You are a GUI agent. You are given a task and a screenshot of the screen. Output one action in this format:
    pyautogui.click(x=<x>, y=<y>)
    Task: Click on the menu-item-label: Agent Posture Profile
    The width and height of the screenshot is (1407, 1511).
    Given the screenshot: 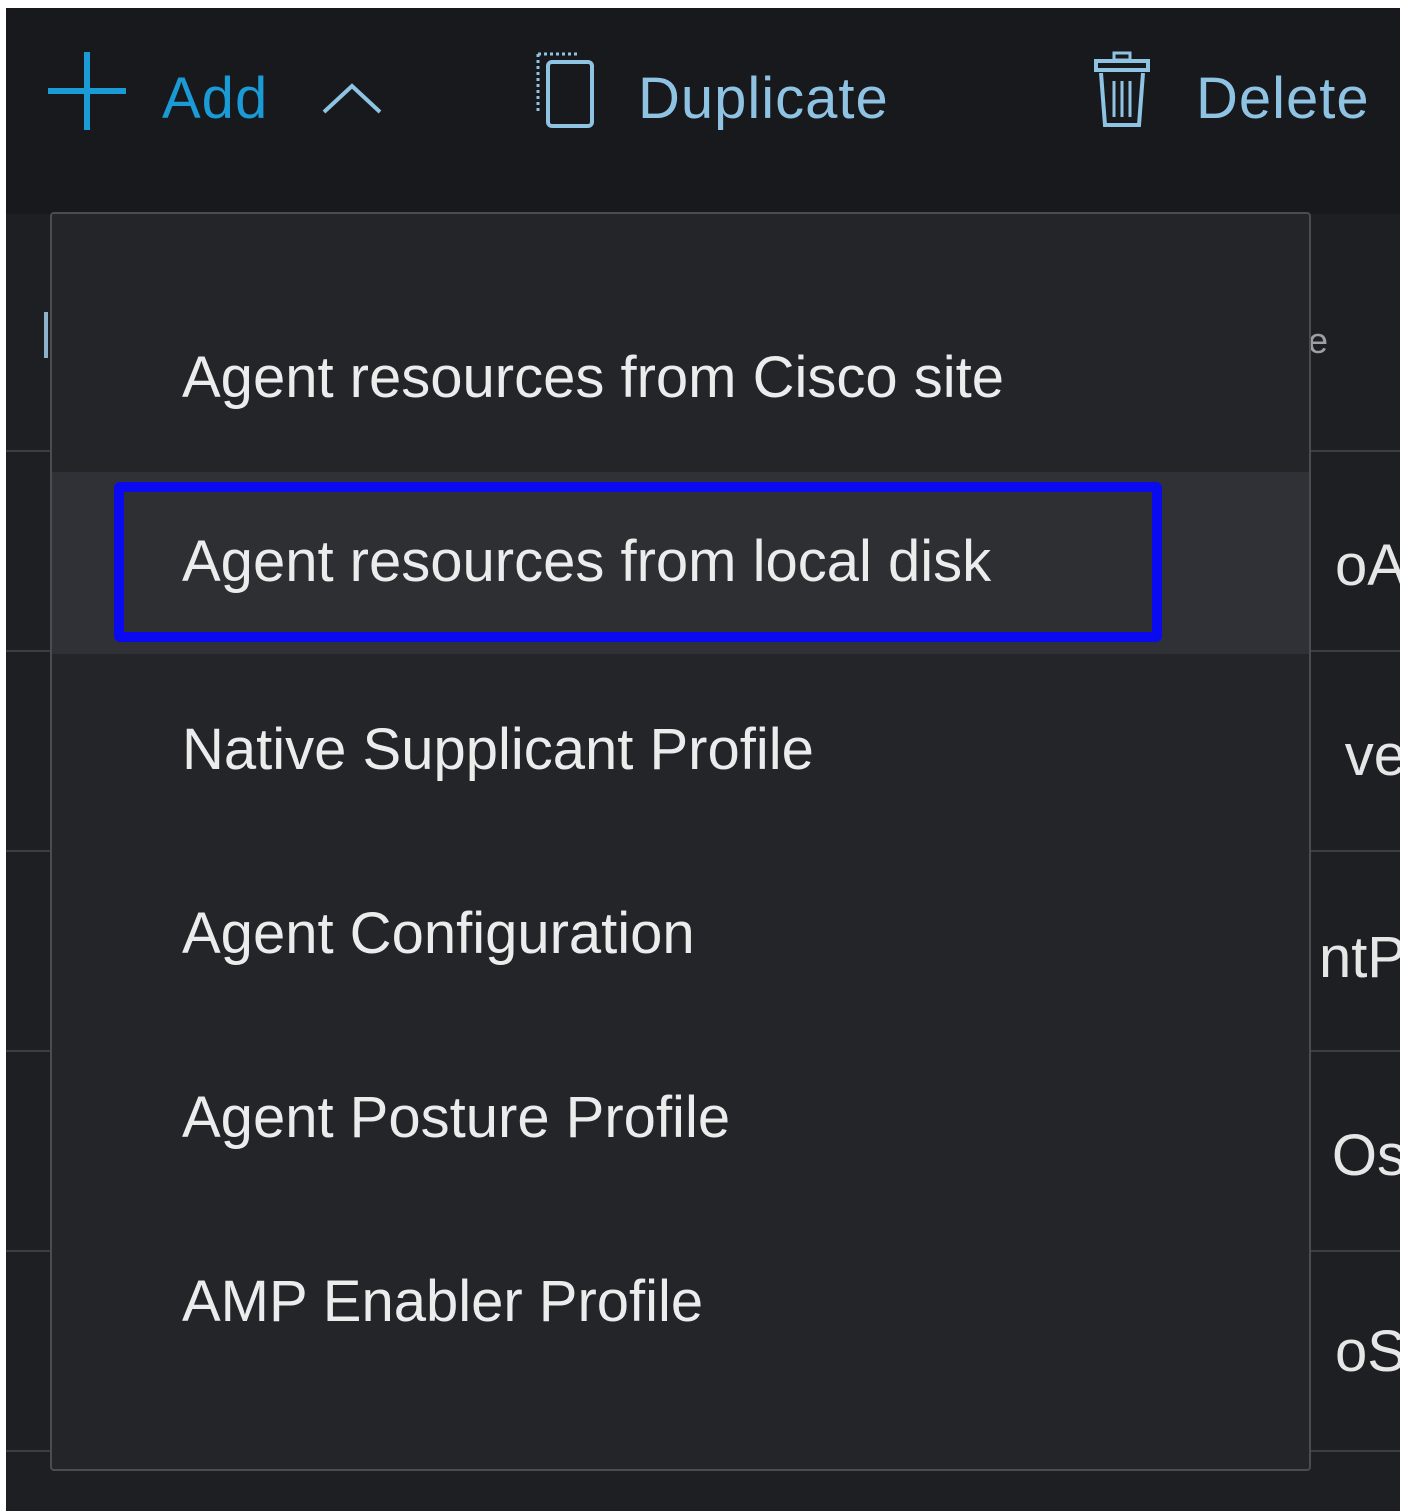 What is the action you would take?
    pyautogui.click(x=456, y=1117)
    